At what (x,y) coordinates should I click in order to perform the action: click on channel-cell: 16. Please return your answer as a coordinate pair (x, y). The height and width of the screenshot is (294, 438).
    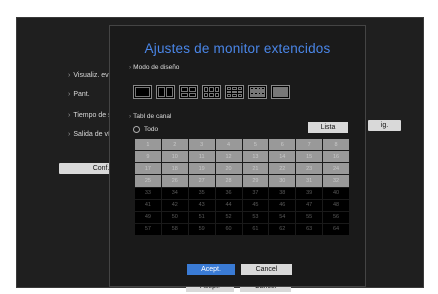
    Looking at the image, I should click on (336, 157).